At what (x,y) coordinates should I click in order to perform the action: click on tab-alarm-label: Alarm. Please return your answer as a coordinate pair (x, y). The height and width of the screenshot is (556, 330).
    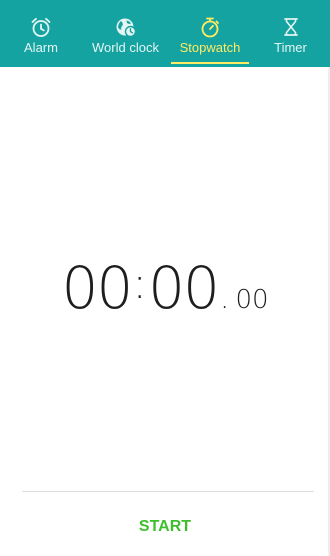
    Looking at the image, I should click on (41, 47).